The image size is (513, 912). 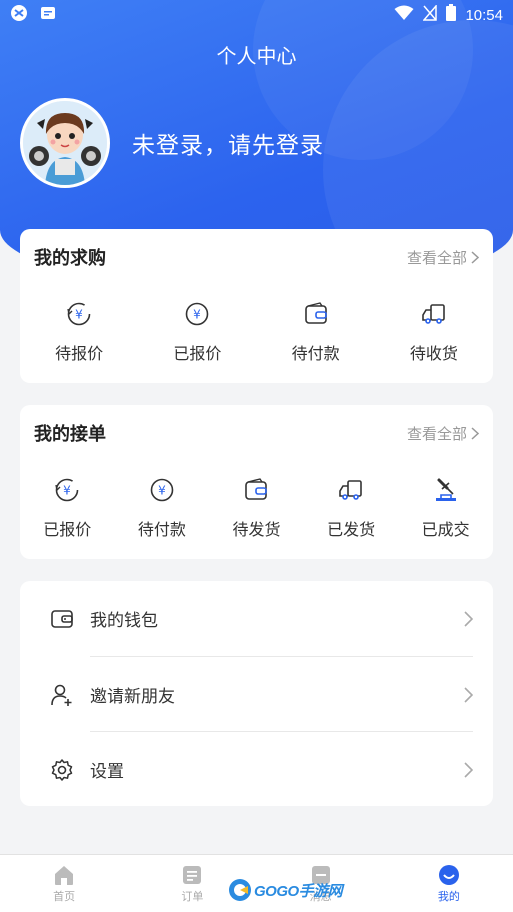 What do you see at coordinates (256, 433) in the screenshot?
I see `order-card-header: 我的接单 查看全部` at bounding box center [256, 433].